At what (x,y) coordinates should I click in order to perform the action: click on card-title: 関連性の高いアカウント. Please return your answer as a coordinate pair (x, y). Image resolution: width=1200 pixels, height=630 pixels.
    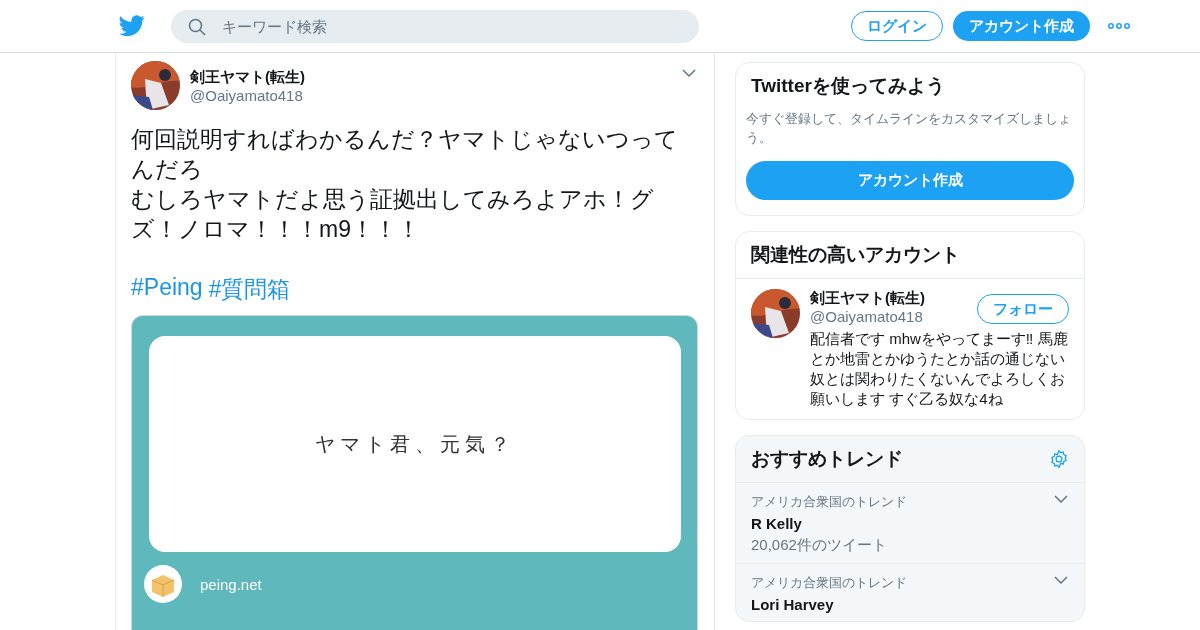
    Looking at the image, I should click on (855, 255).